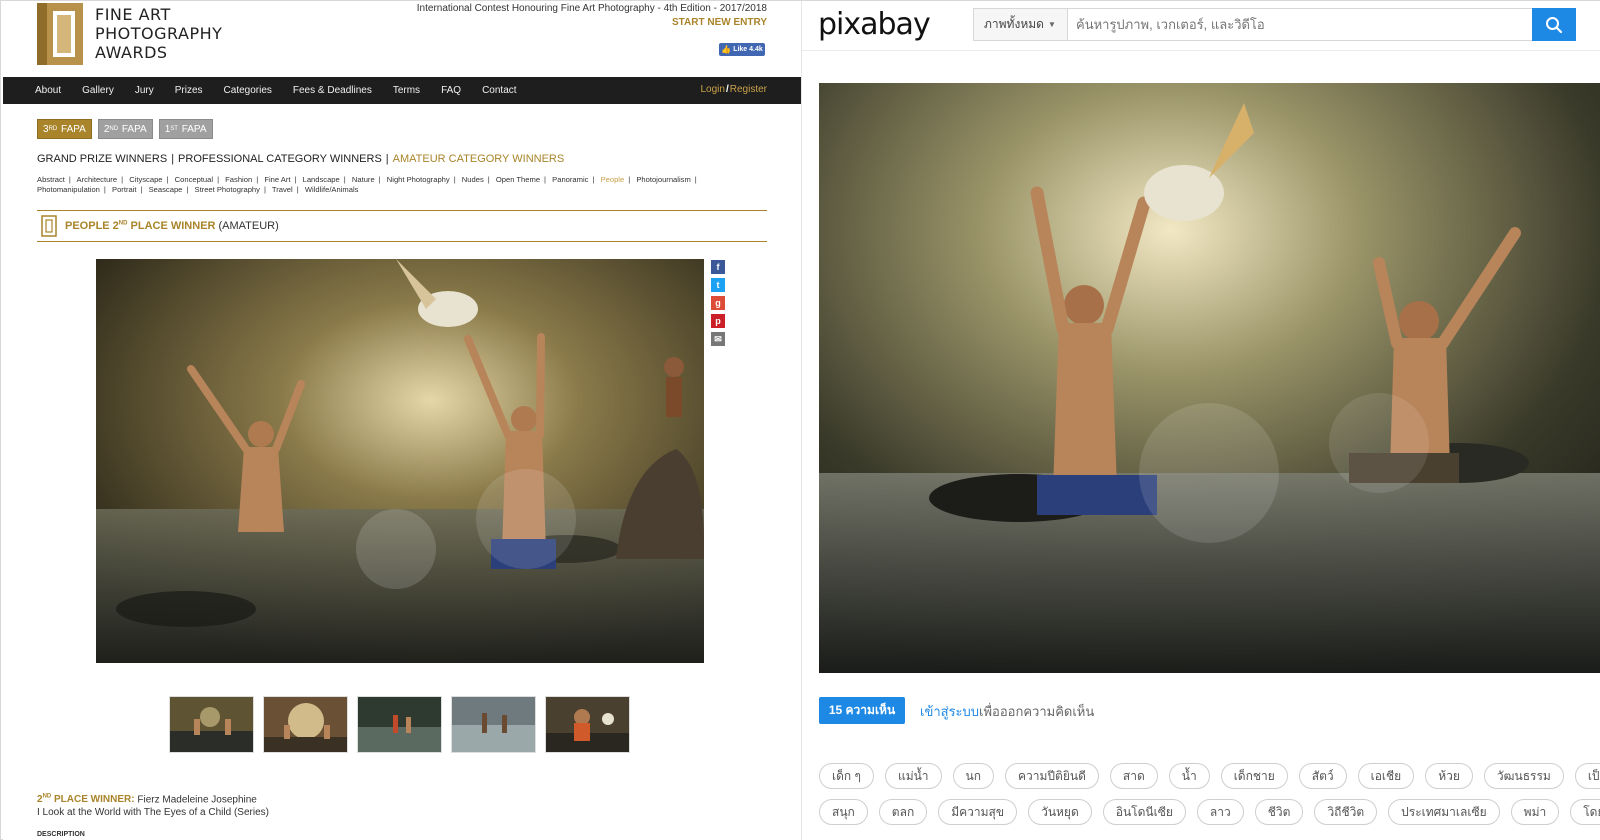  I want to click on comments-count-button: 15 ความเห็น, so click(862, 710).